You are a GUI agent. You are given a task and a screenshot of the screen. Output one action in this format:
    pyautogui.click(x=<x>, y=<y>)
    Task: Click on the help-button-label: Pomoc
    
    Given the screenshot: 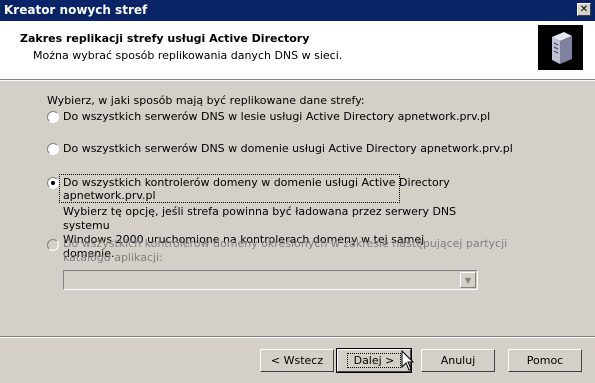 What is the action you would take?
    pyautogui.click(x=545, y=360)
    